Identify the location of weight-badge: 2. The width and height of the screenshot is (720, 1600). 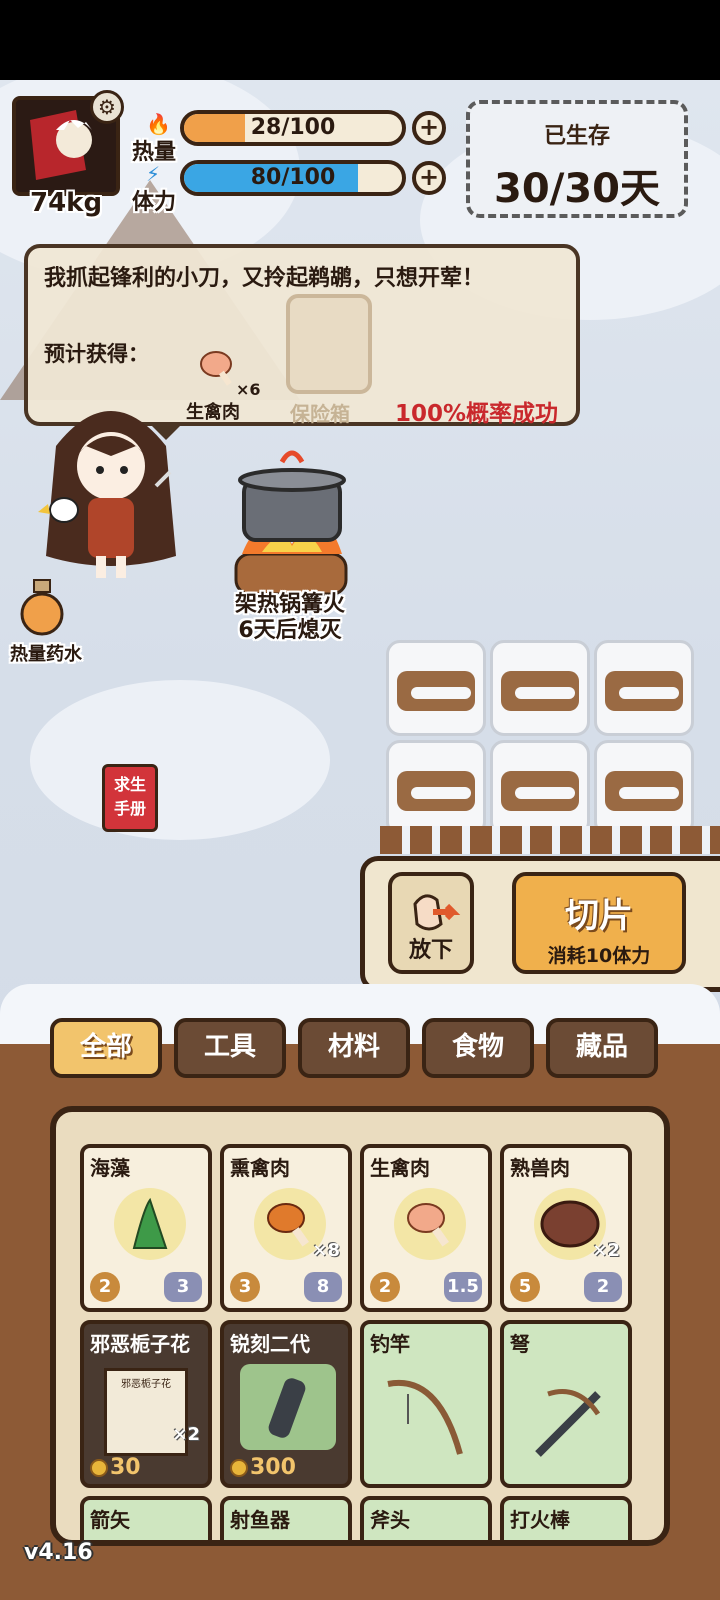
(603, 1287).